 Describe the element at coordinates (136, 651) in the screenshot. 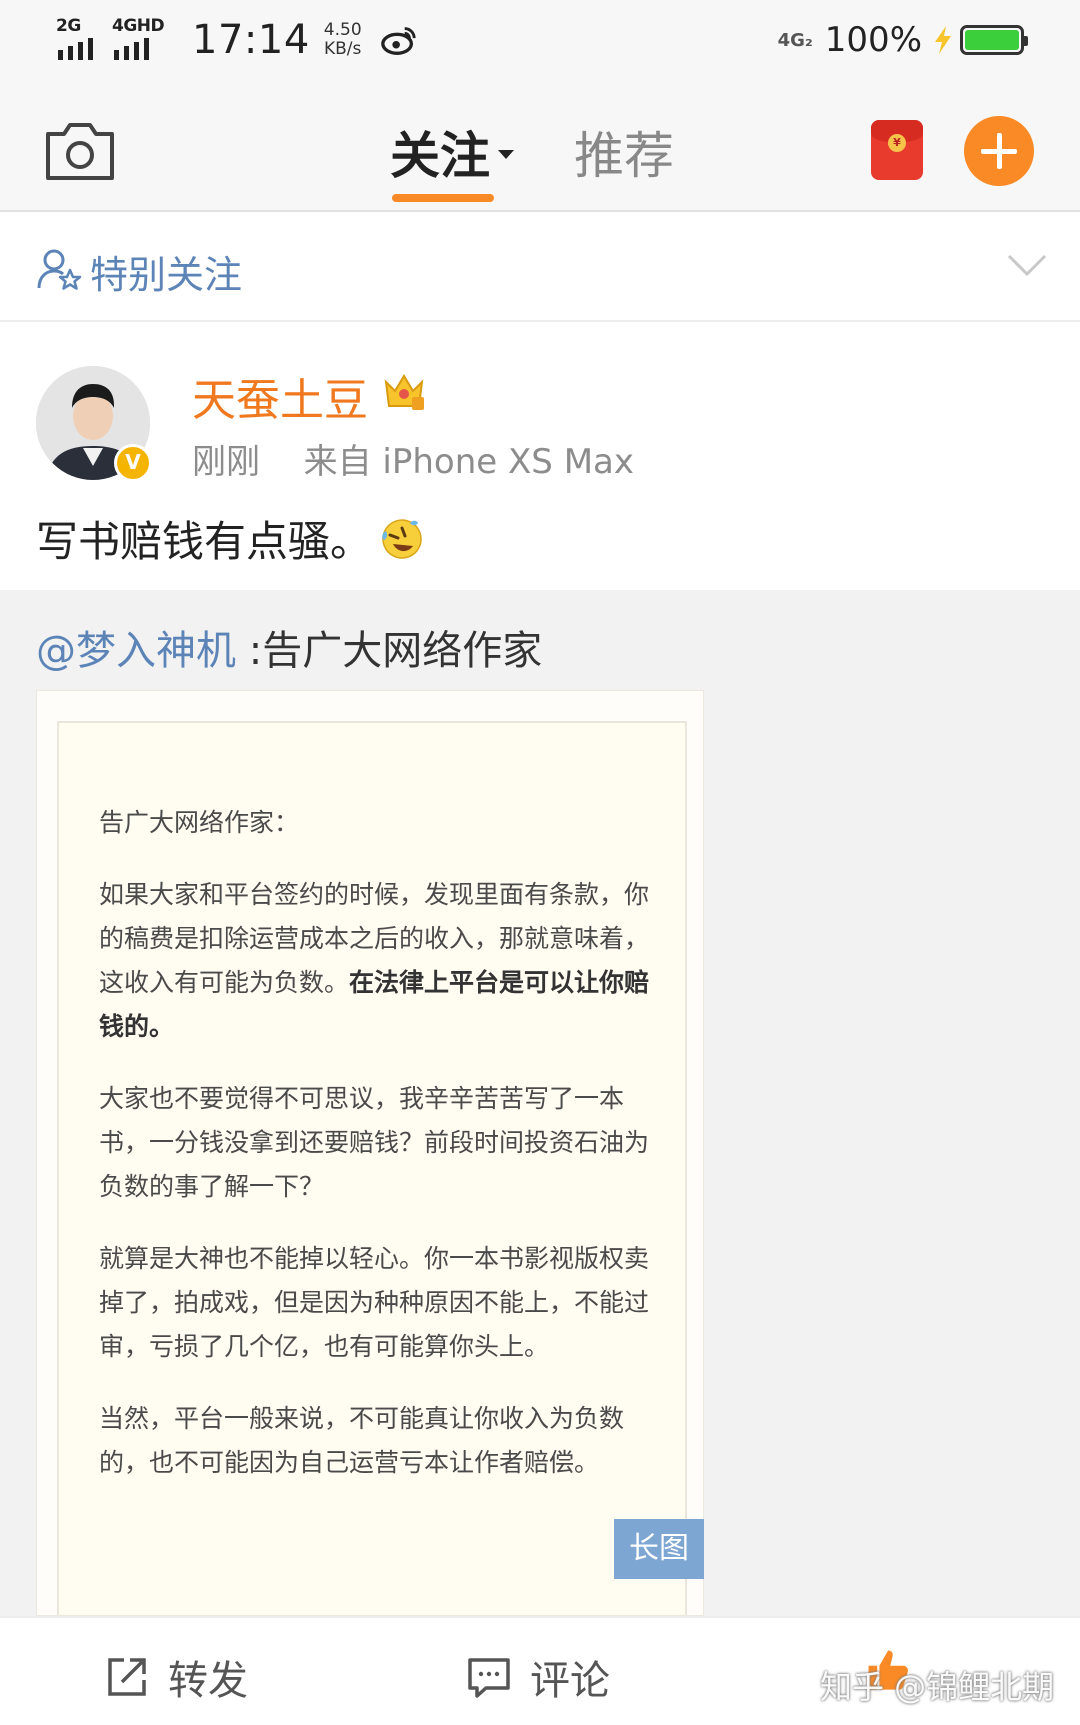

I see `mention-link: @梦入神机` at that location.